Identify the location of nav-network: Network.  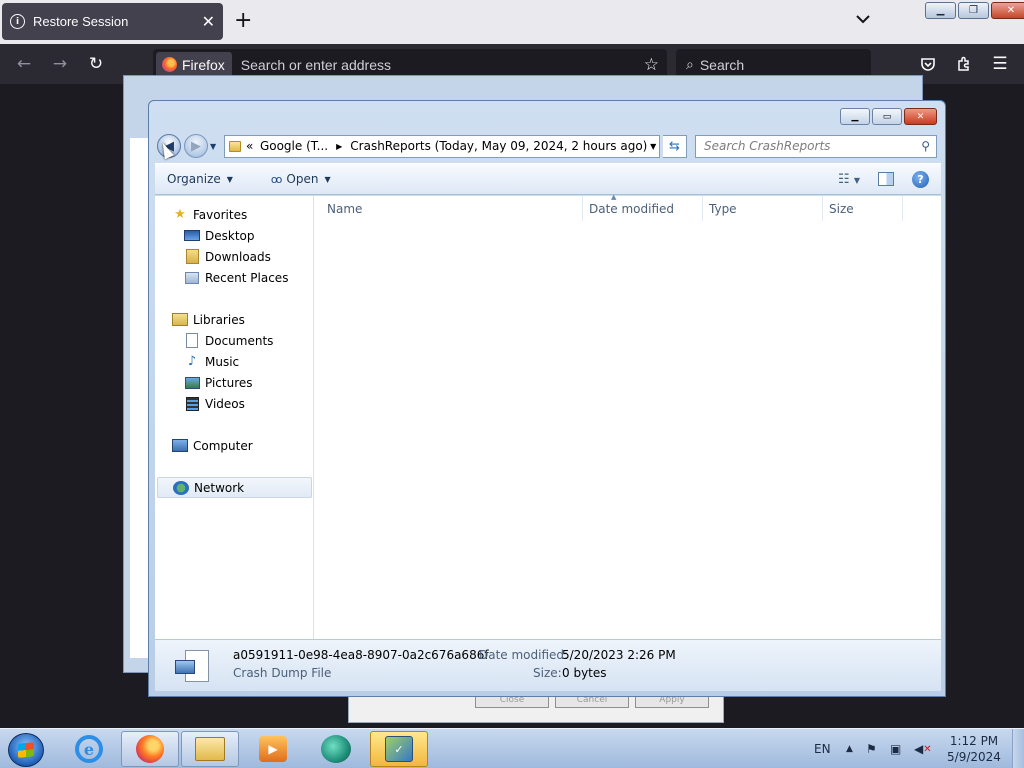
(234, 487).